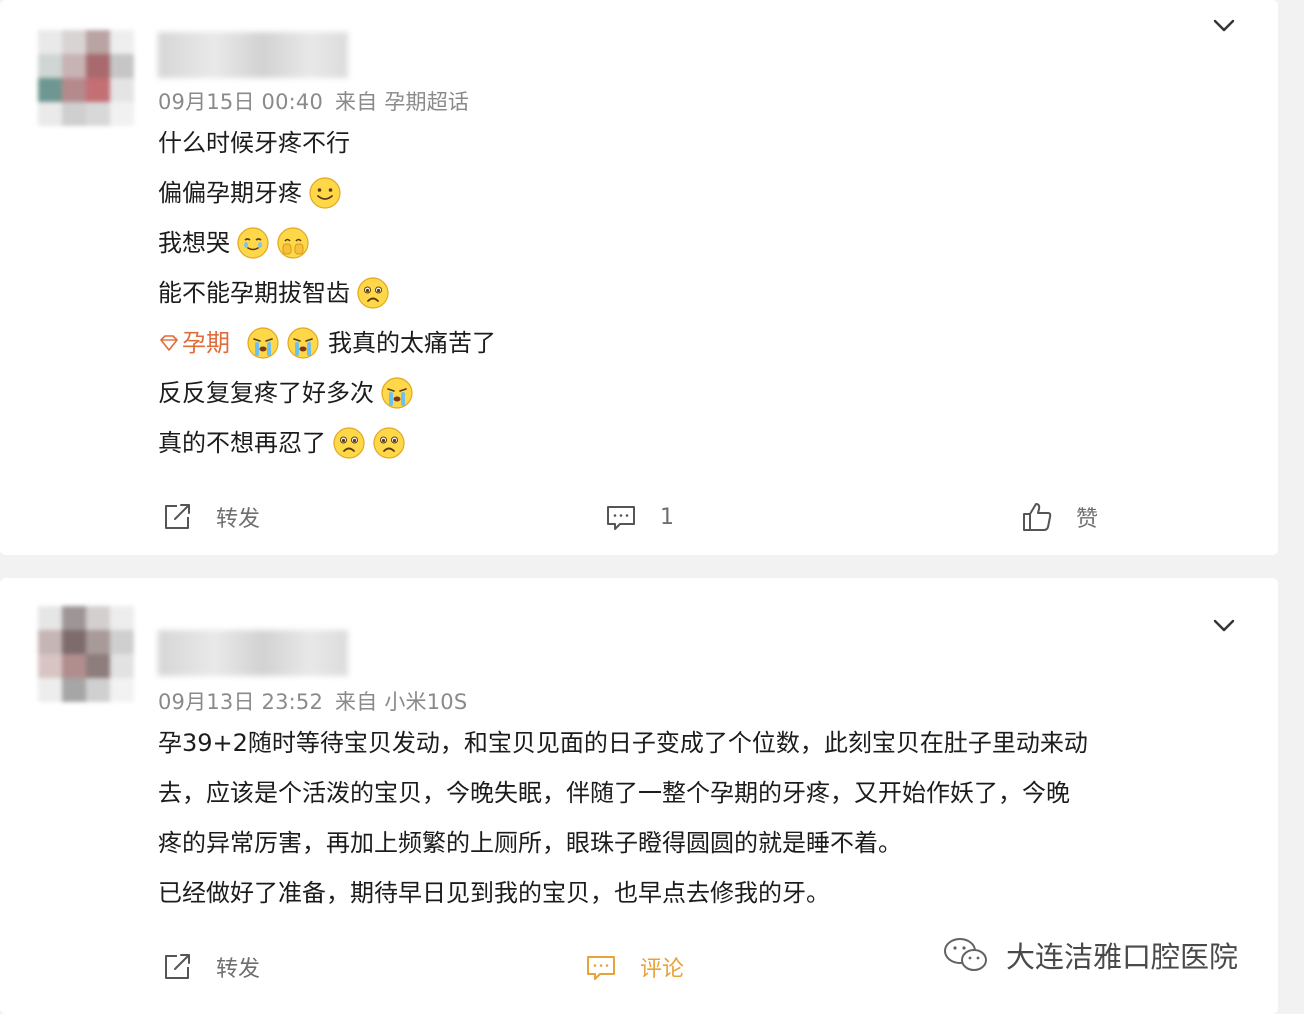 The image size is (1304, 1014). What do you see at coordinates (241, 102) in the screenshot?
I see `post-date: 09月15日 00:40` at bounding box center [241, 102].